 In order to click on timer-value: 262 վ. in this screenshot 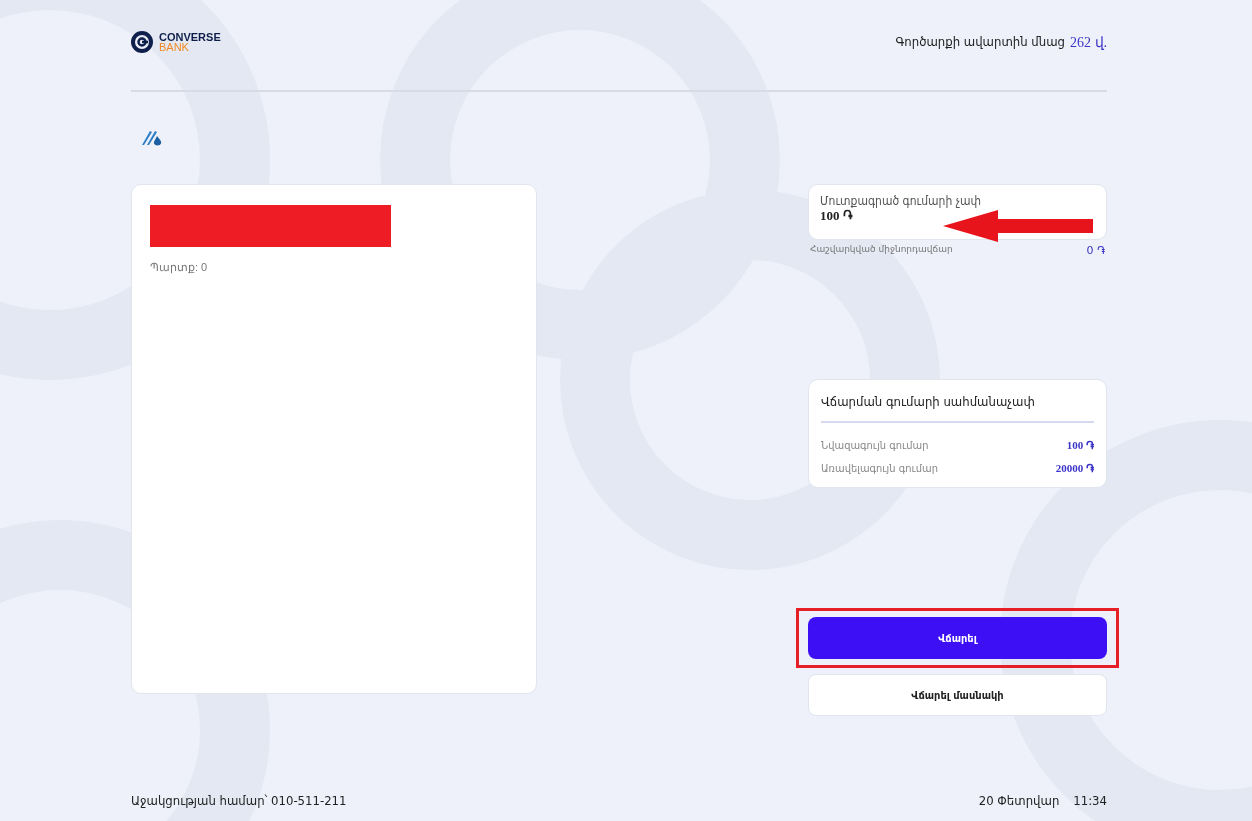, I will do `click(1088, 42)`.